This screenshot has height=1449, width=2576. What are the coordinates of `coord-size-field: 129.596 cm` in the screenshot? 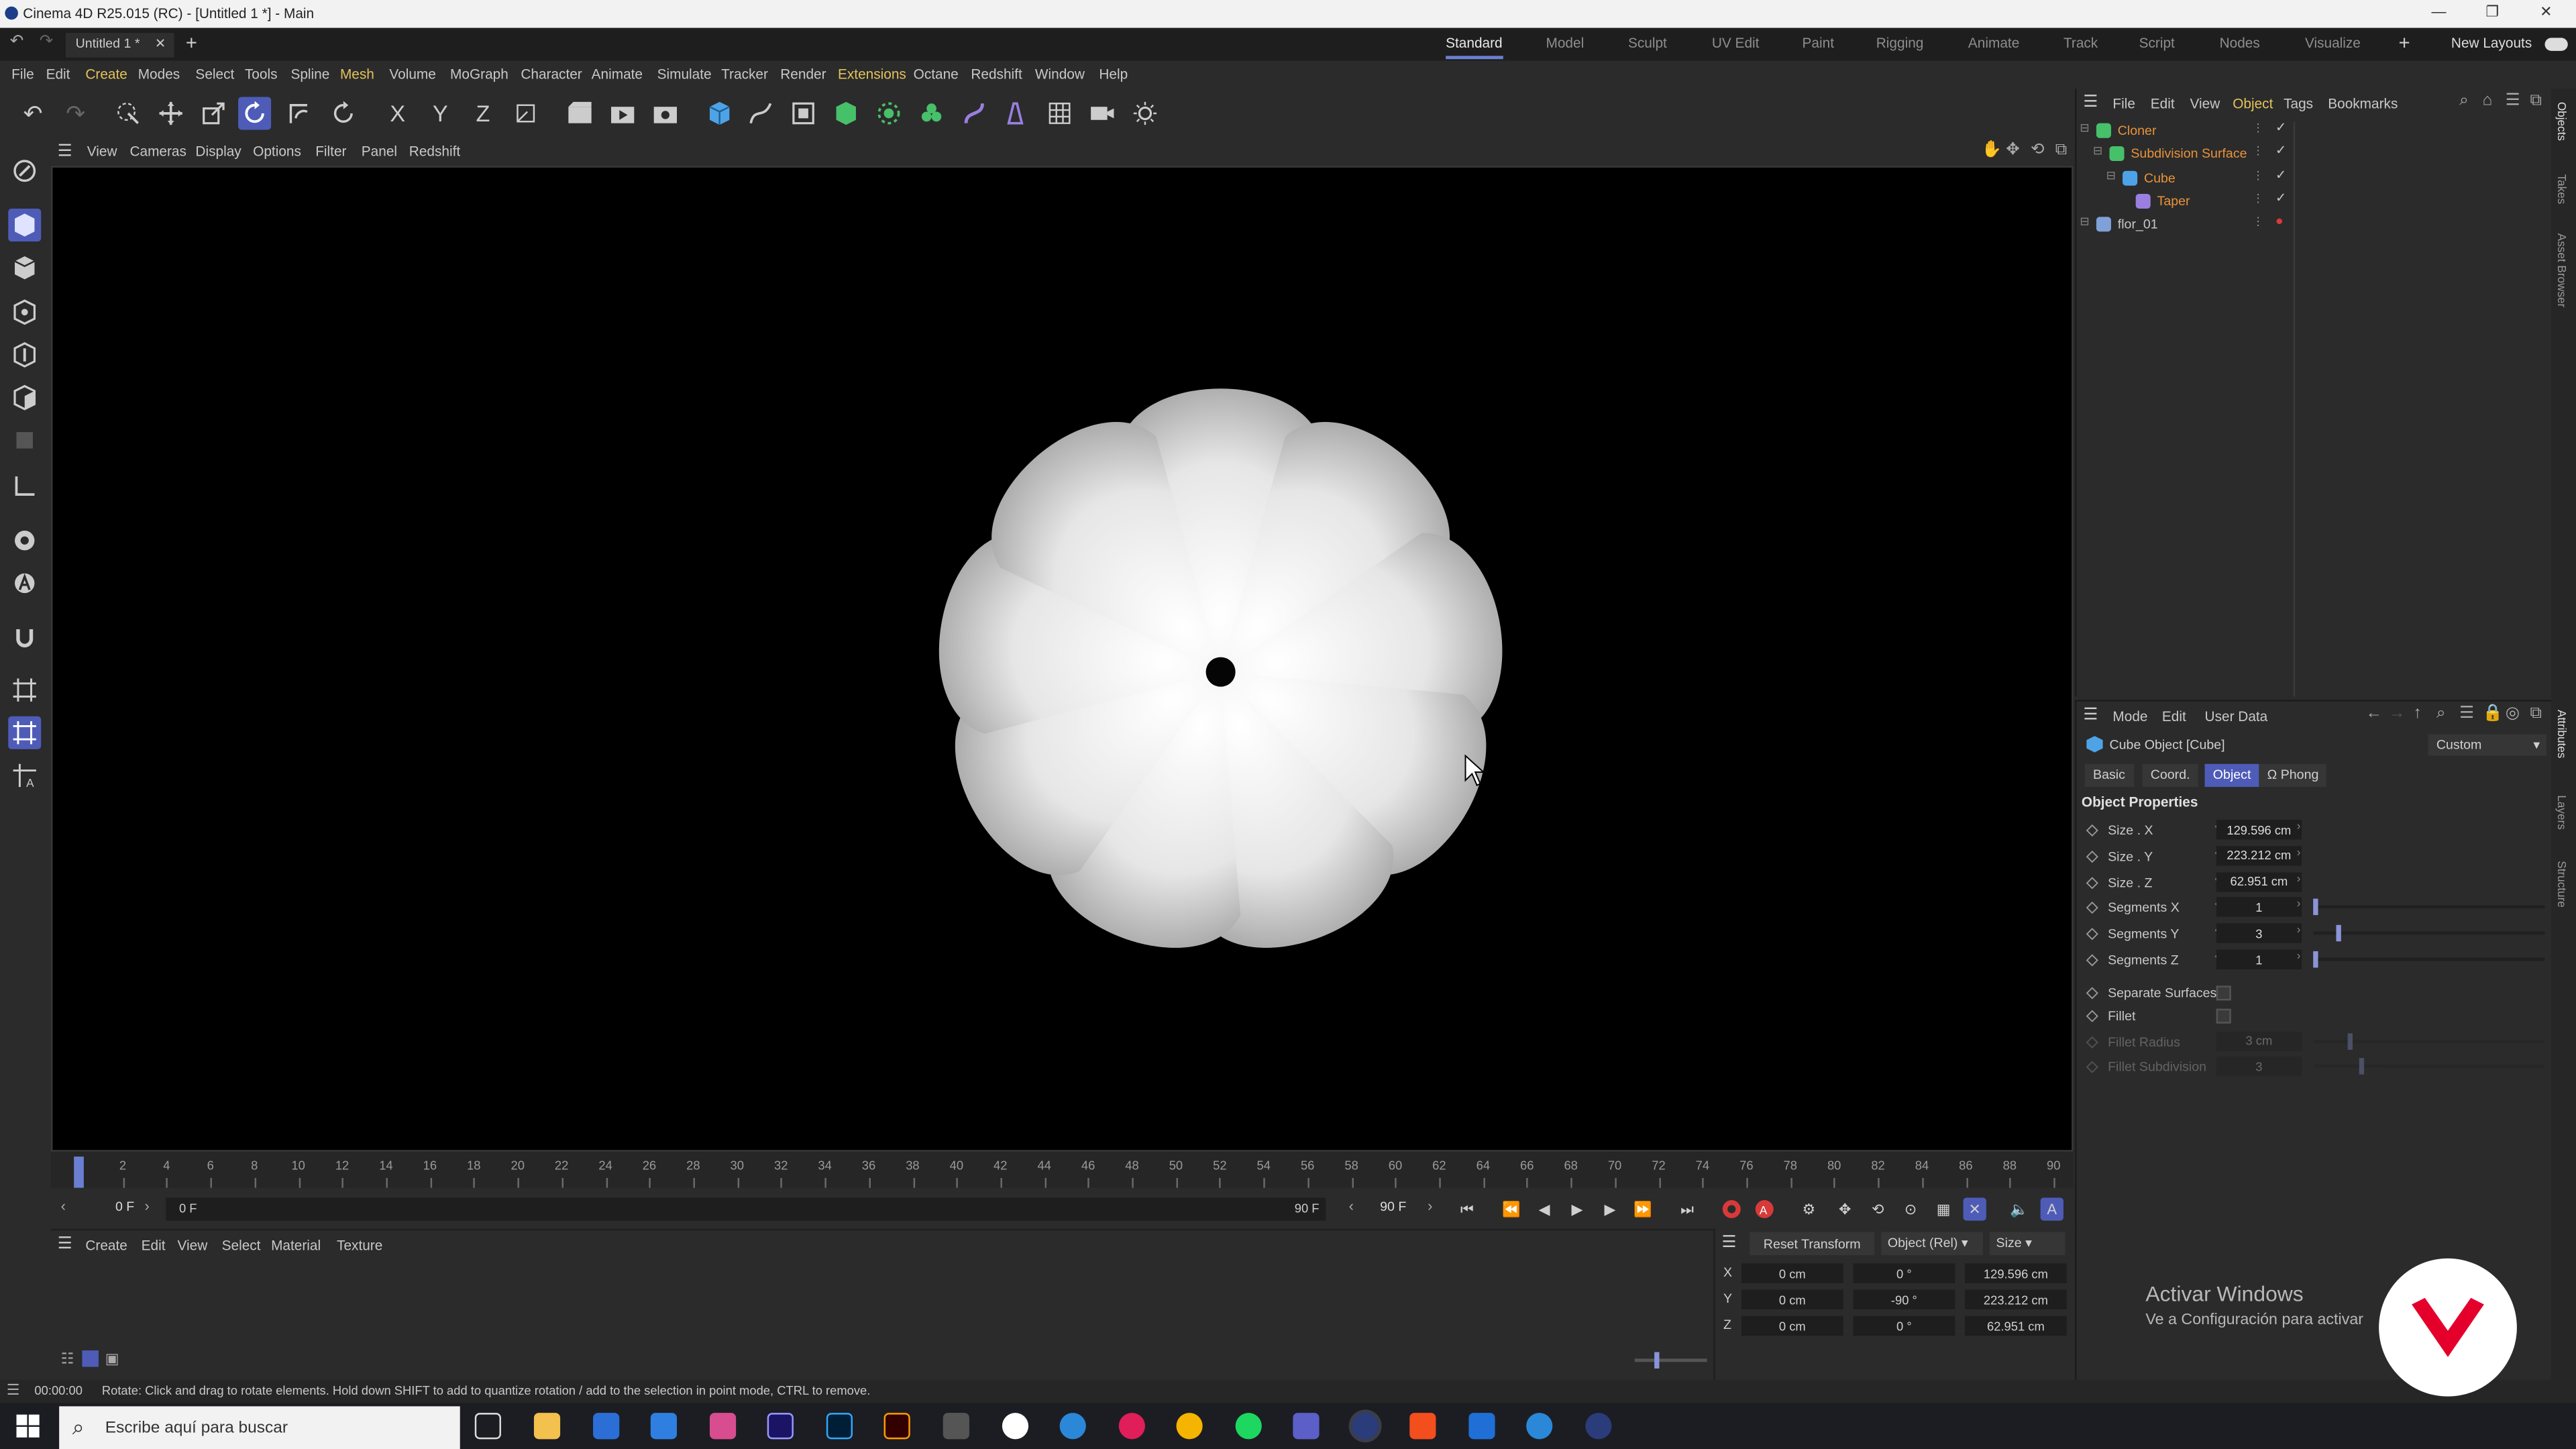 It's located at (2016, 1273).